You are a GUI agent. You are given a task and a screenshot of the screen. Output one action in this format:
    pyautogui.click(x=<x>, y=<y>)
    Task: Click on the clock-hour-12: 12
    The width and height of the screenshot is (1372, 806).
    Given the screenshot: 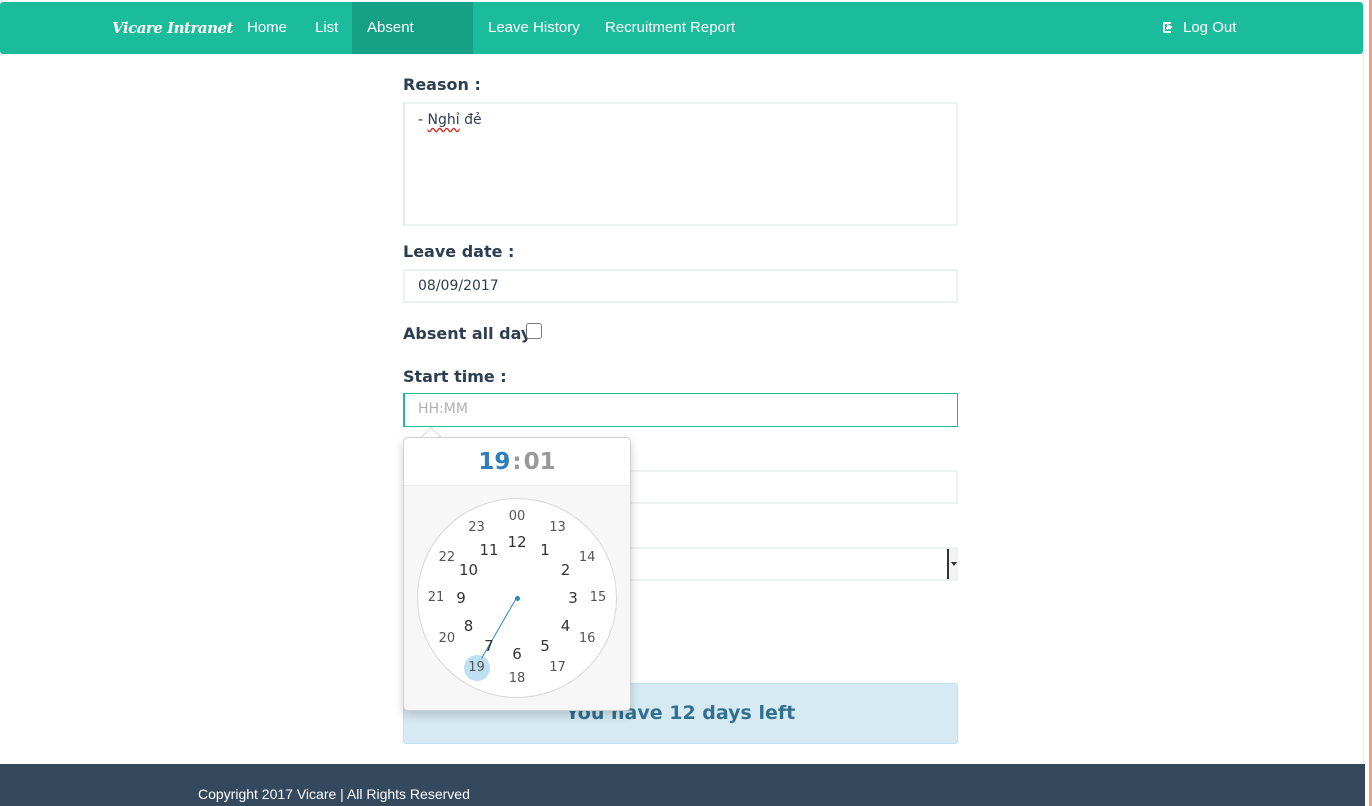 What is the action you would take?
    pyautogui.click(x=517, y=542)
    